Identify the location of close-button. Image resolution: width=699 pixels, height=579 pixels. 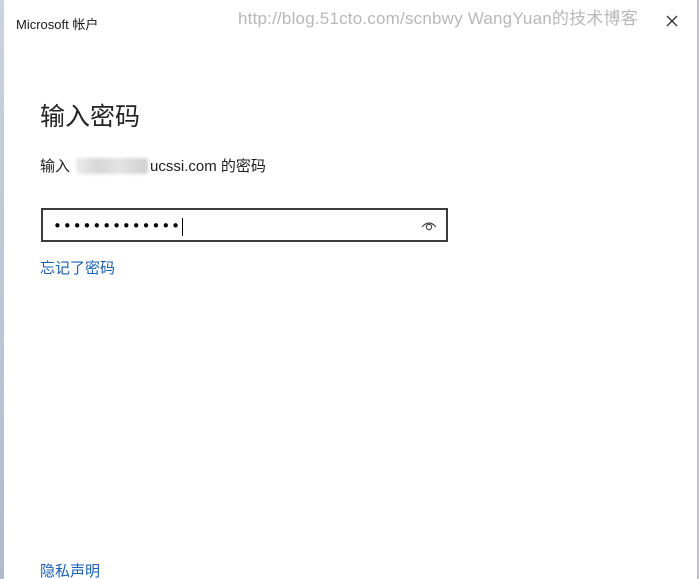
(672, 21).